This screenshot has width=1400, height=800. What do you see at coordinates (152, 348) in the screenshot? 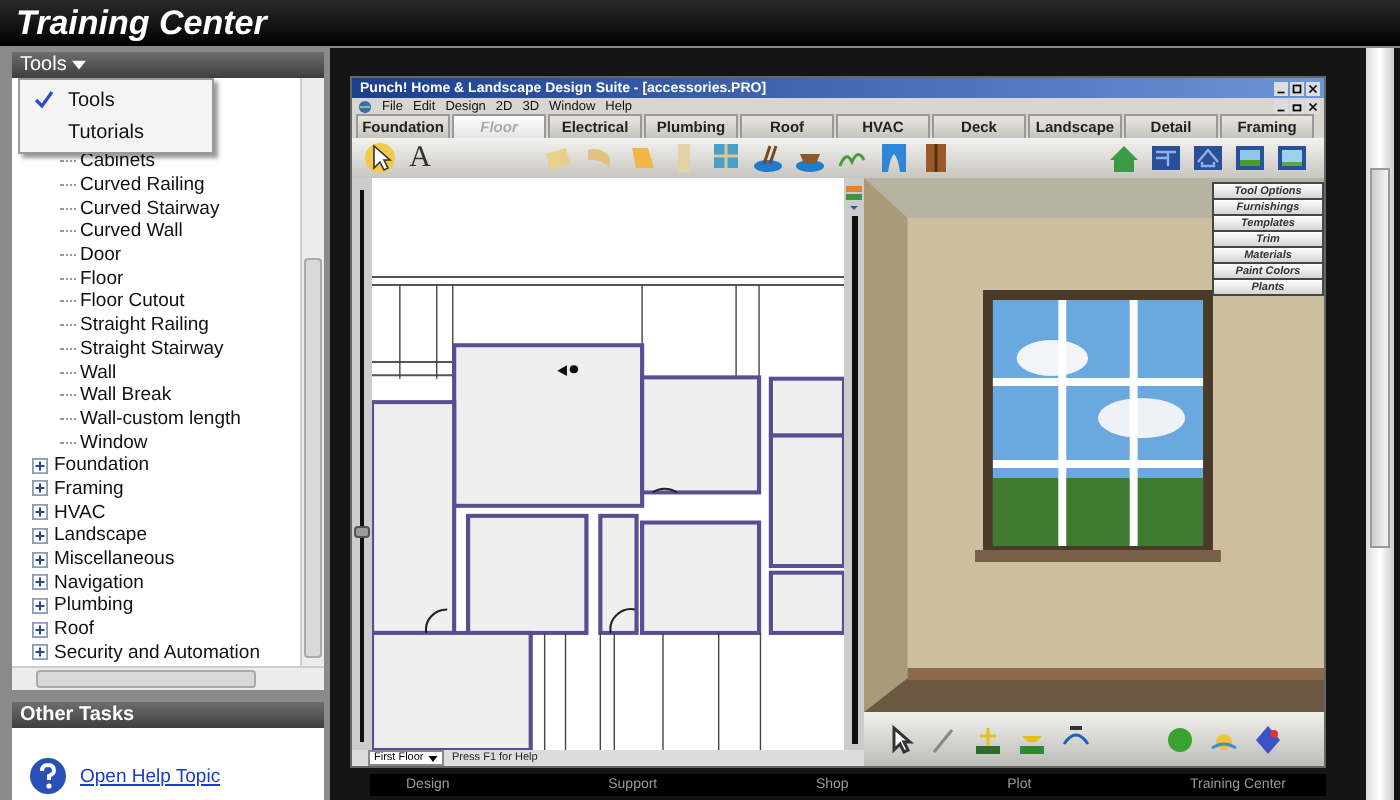
I see `tree-item: Straight Stairway` at bounding box center [152, 348].